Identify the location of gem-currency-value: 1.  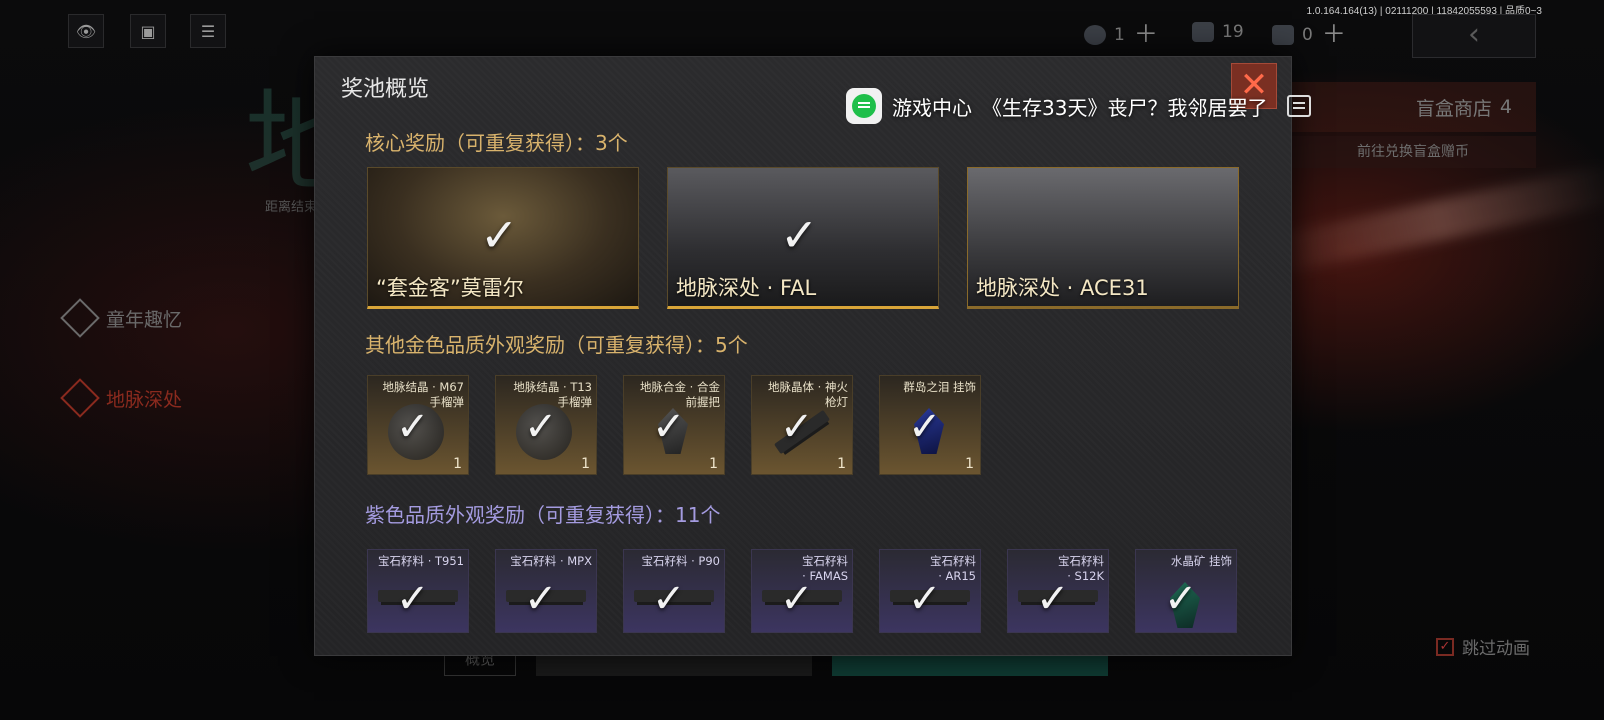
(1119, 35).